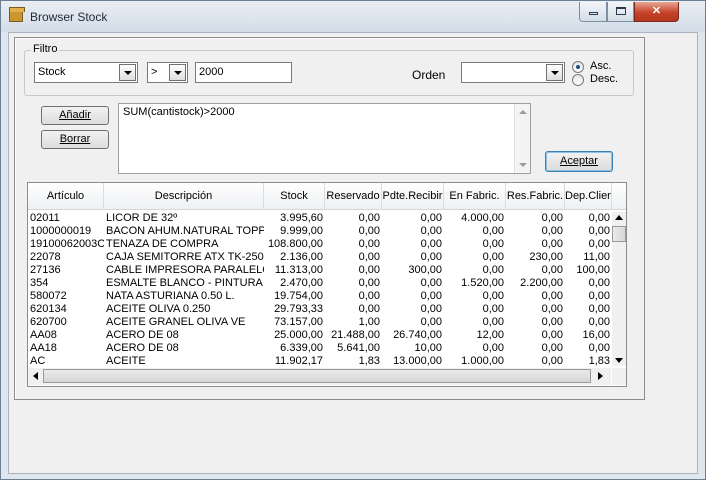 The image size is (706, 480). What do you see at coordinates (535, 196) in the screenshot?
I see `column-header: Res.Fabric.` at bounding box center [535, 196].